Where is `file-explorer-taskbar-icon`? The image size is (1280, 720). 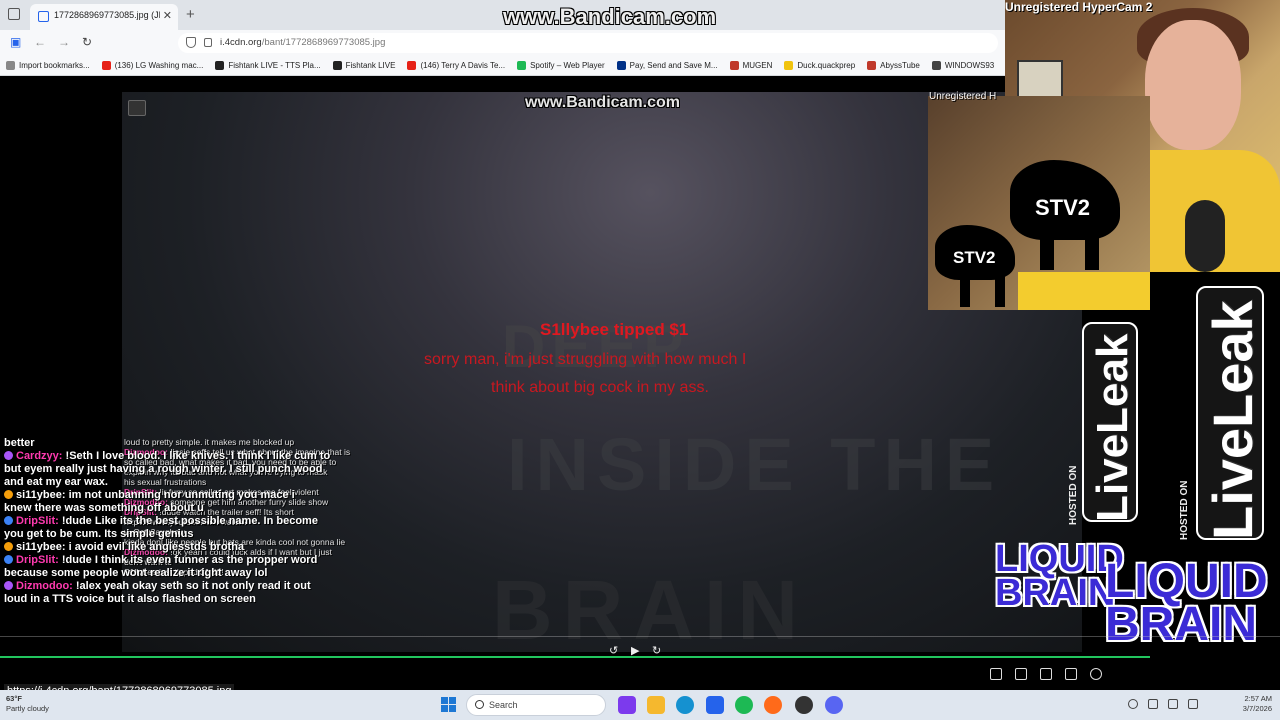
file-explorer-taskbar-icon is located at coordinates (656, 705).